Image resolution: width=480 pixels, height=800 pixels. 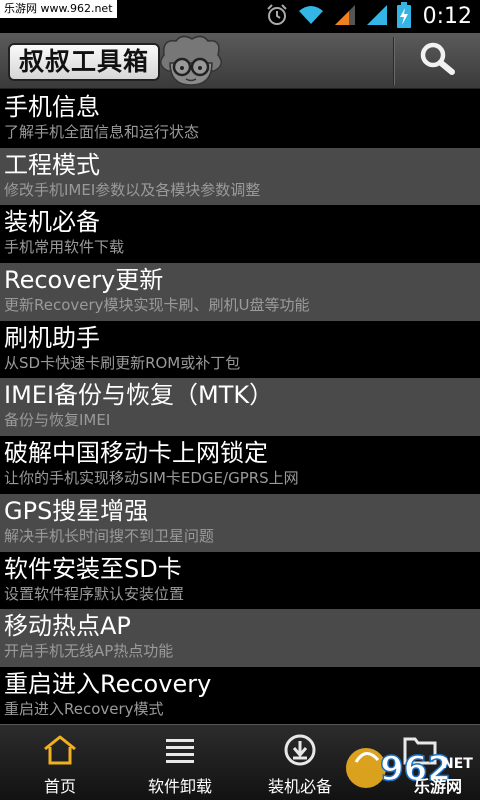 What do you see at coordinates (240, 16) in the screenshot?
I see `status-bar: 乐游网 www.962.net 0:12` at bounding box center [240, 16].